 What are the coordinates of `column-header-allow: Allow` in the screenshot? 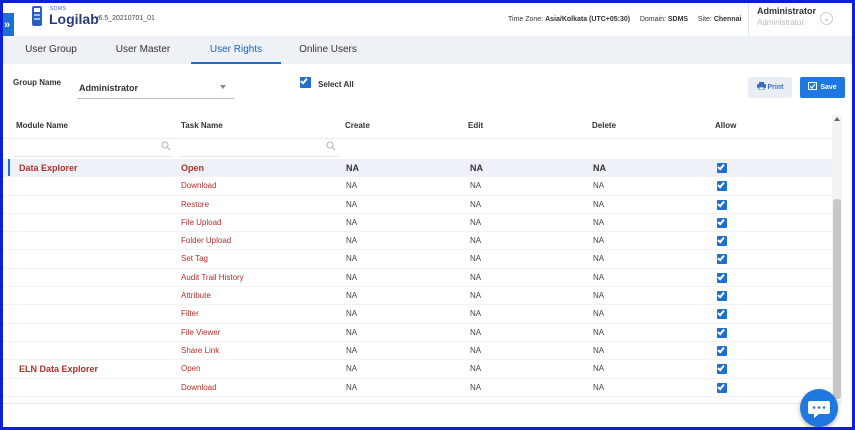 It's located at (725, 125).